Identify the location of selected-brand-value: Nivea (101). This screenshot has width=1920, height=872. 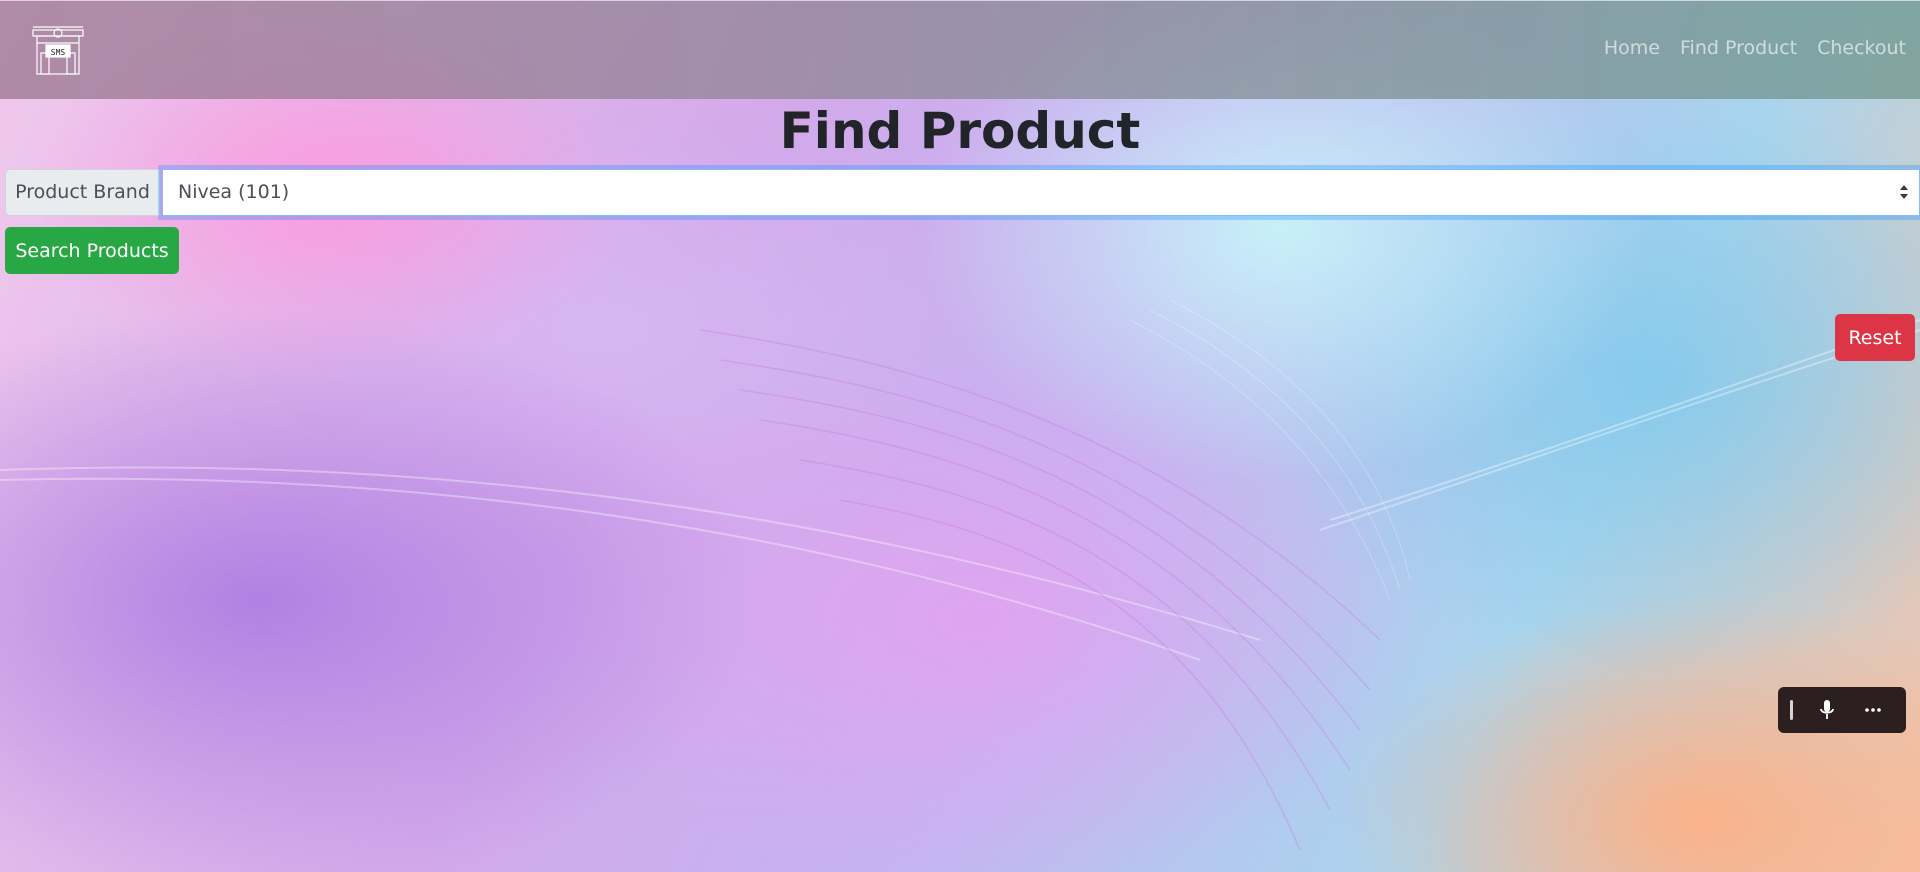
(234, 192).